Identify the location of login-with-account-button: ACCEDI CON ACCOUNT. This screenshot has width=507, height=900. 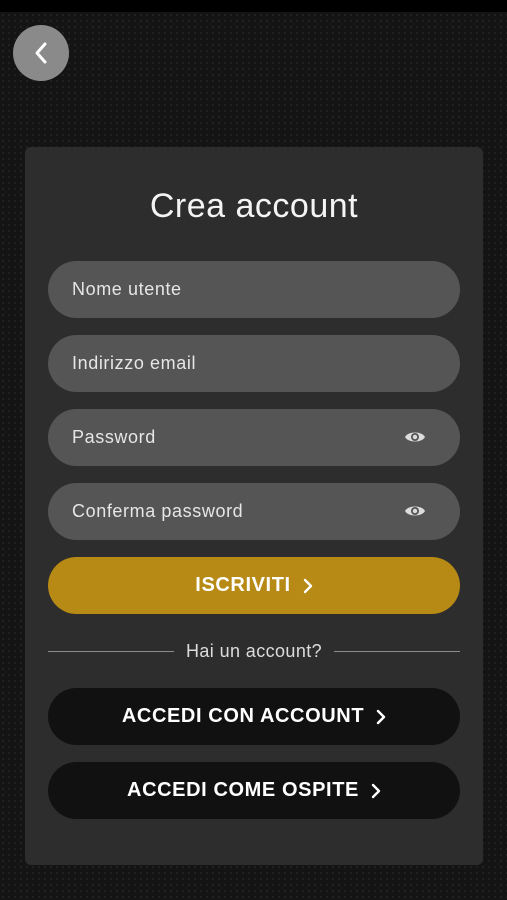
(254, 716).